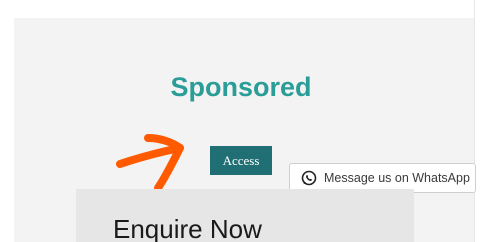  Describe the element at coordinates (241, 87) in the screenshot. I see `section-title: Sponsored` at that location.